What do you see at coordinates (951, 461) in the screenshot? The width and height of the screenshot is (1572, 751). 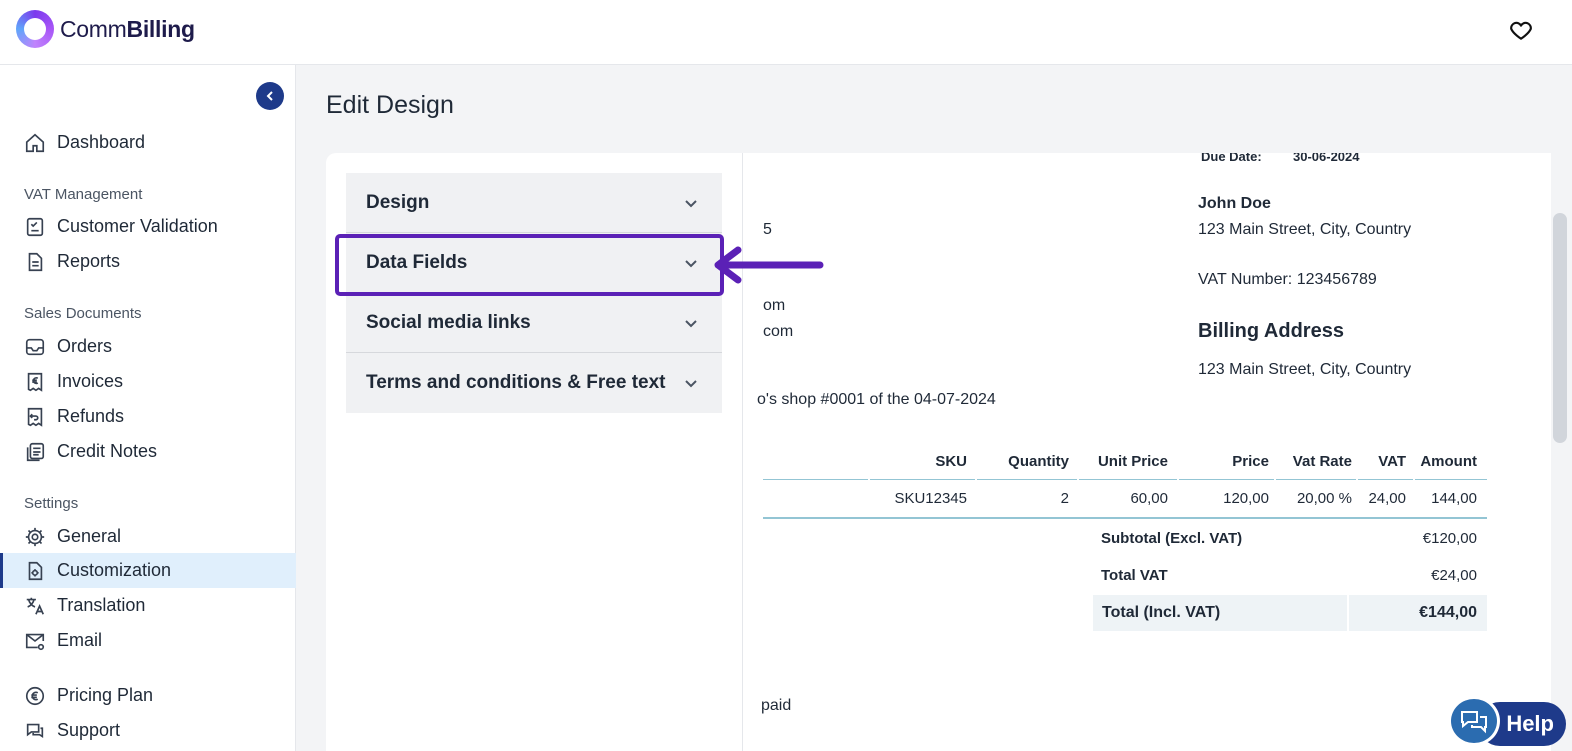 I see `column-header-sku: SKU` at bounding box center [951, 461].